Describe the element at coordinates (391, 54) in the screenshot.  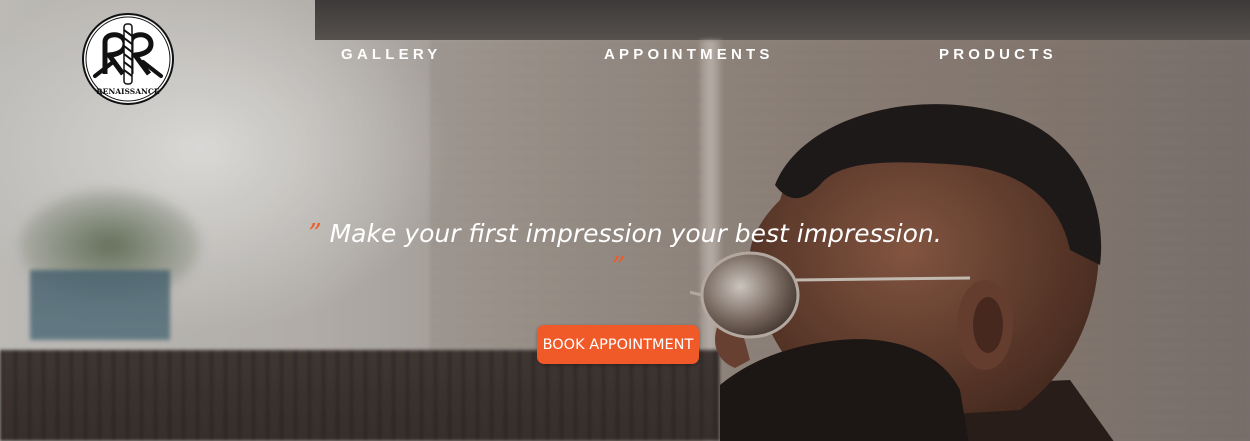
I see `nav-gallery-link: GALLERY` at that location.